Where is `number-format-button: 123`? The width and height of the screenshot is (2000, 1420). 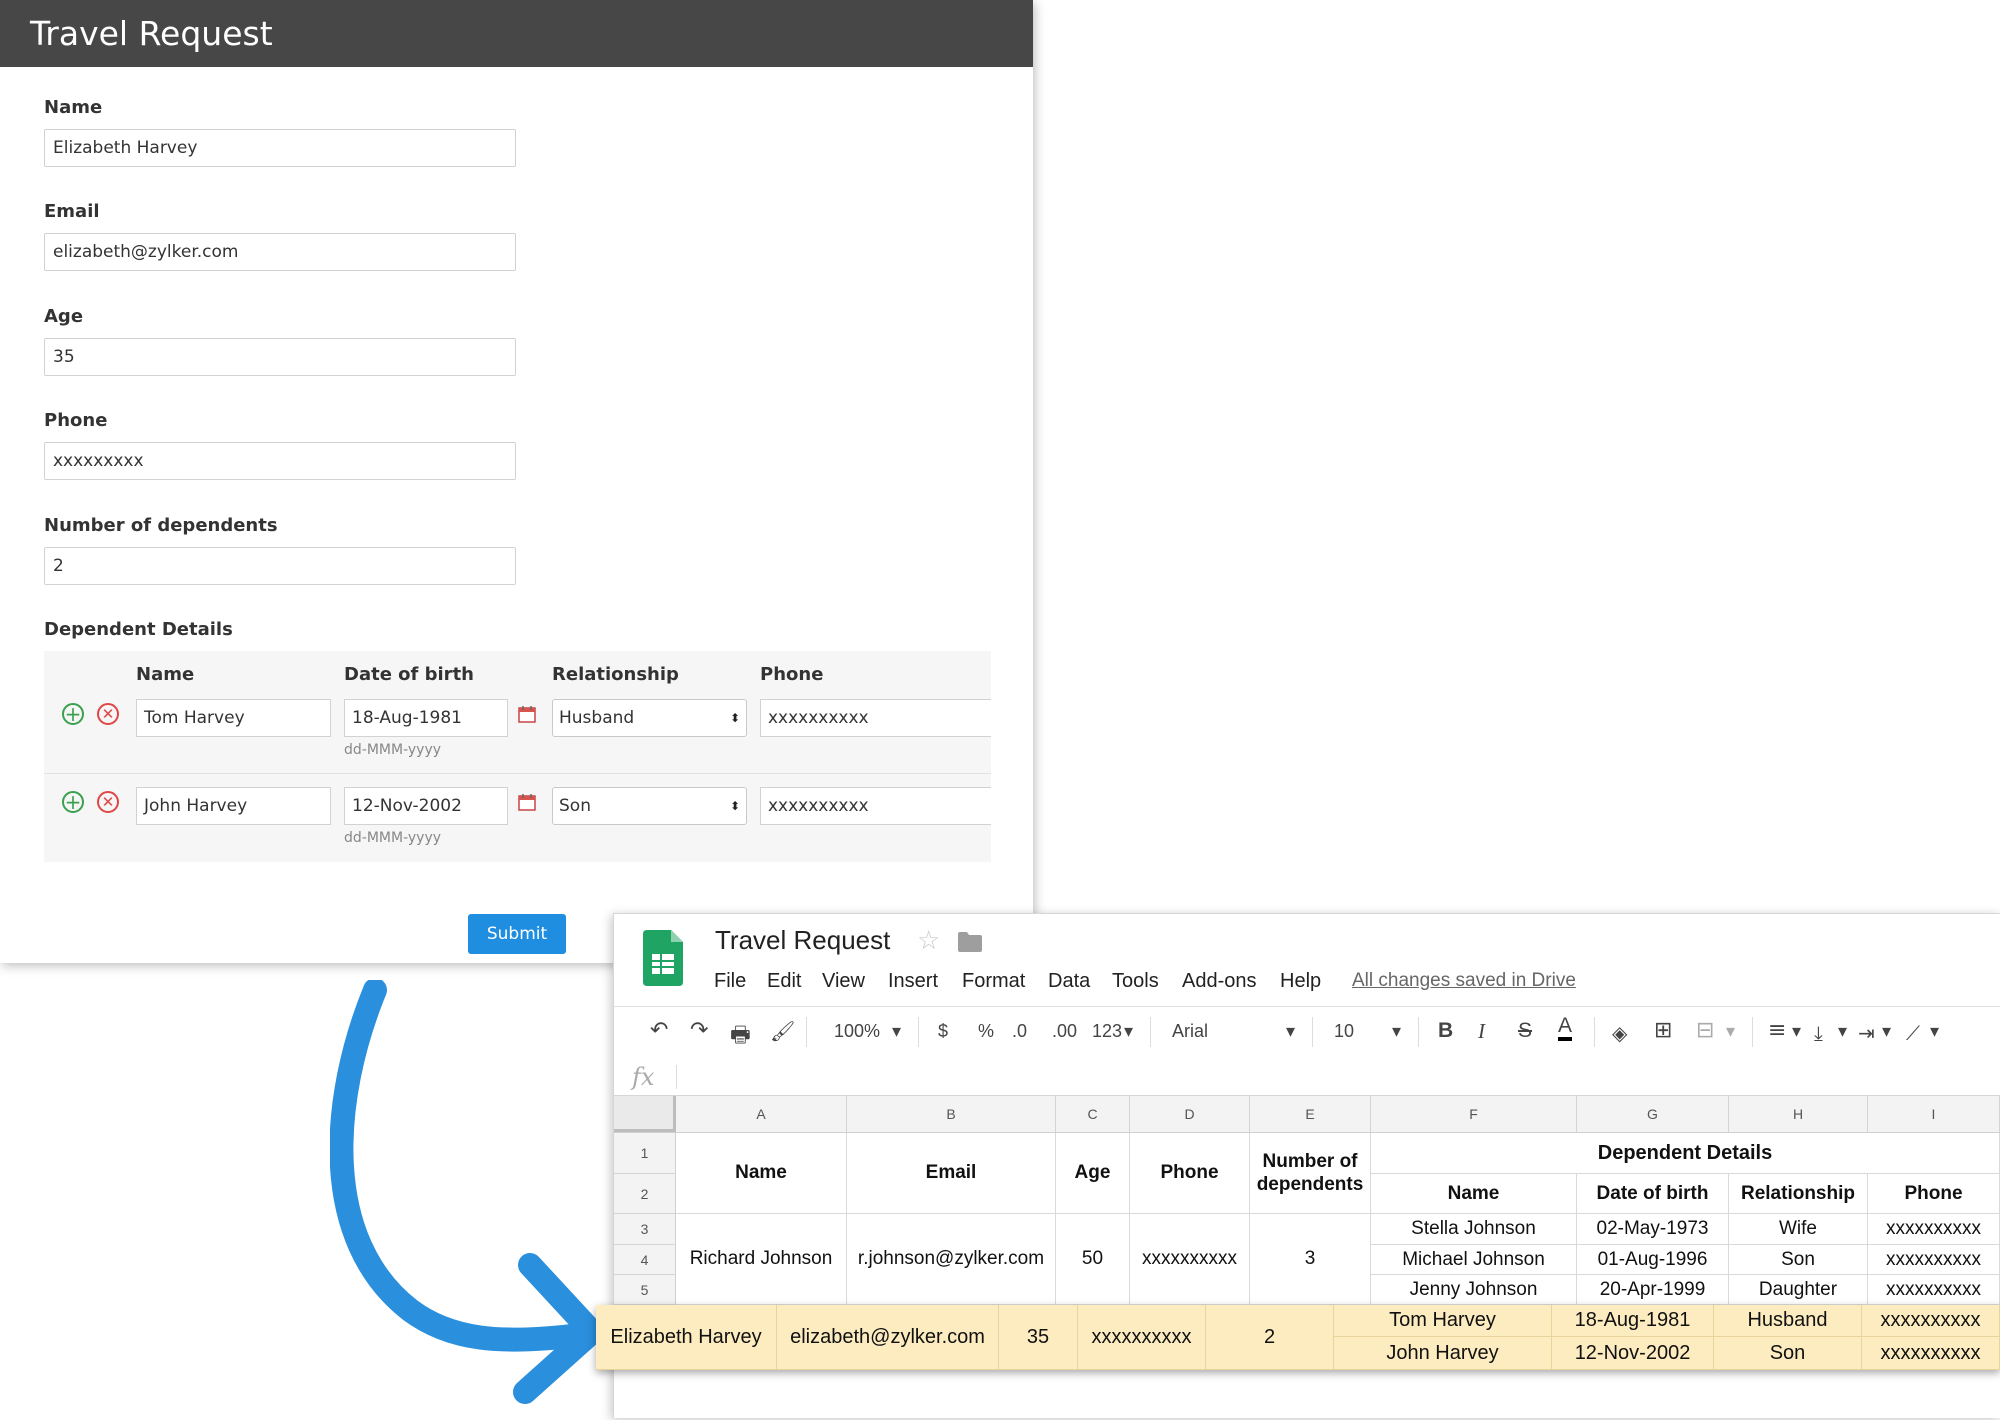 number-format-button: 123 is located at coordinates (1107, 1031).